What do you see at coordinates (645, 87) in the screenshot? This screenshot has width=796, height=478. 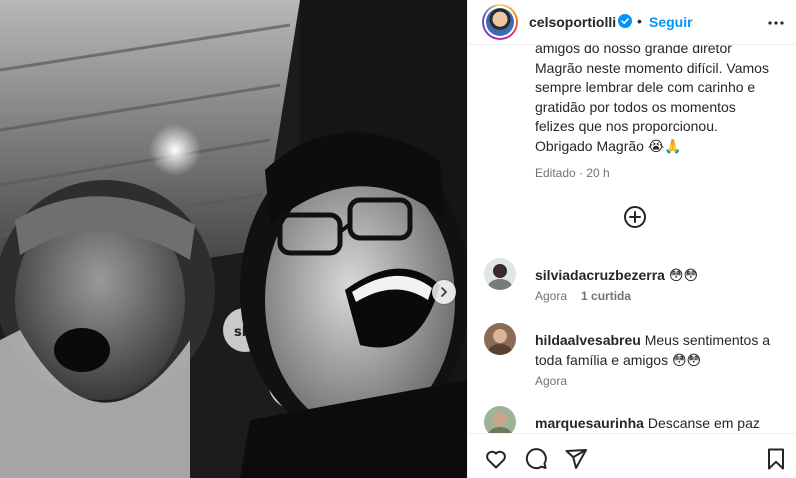 I see `caption-line: sempre lembrar dele com carinho e` at bounding box center [645, 87].